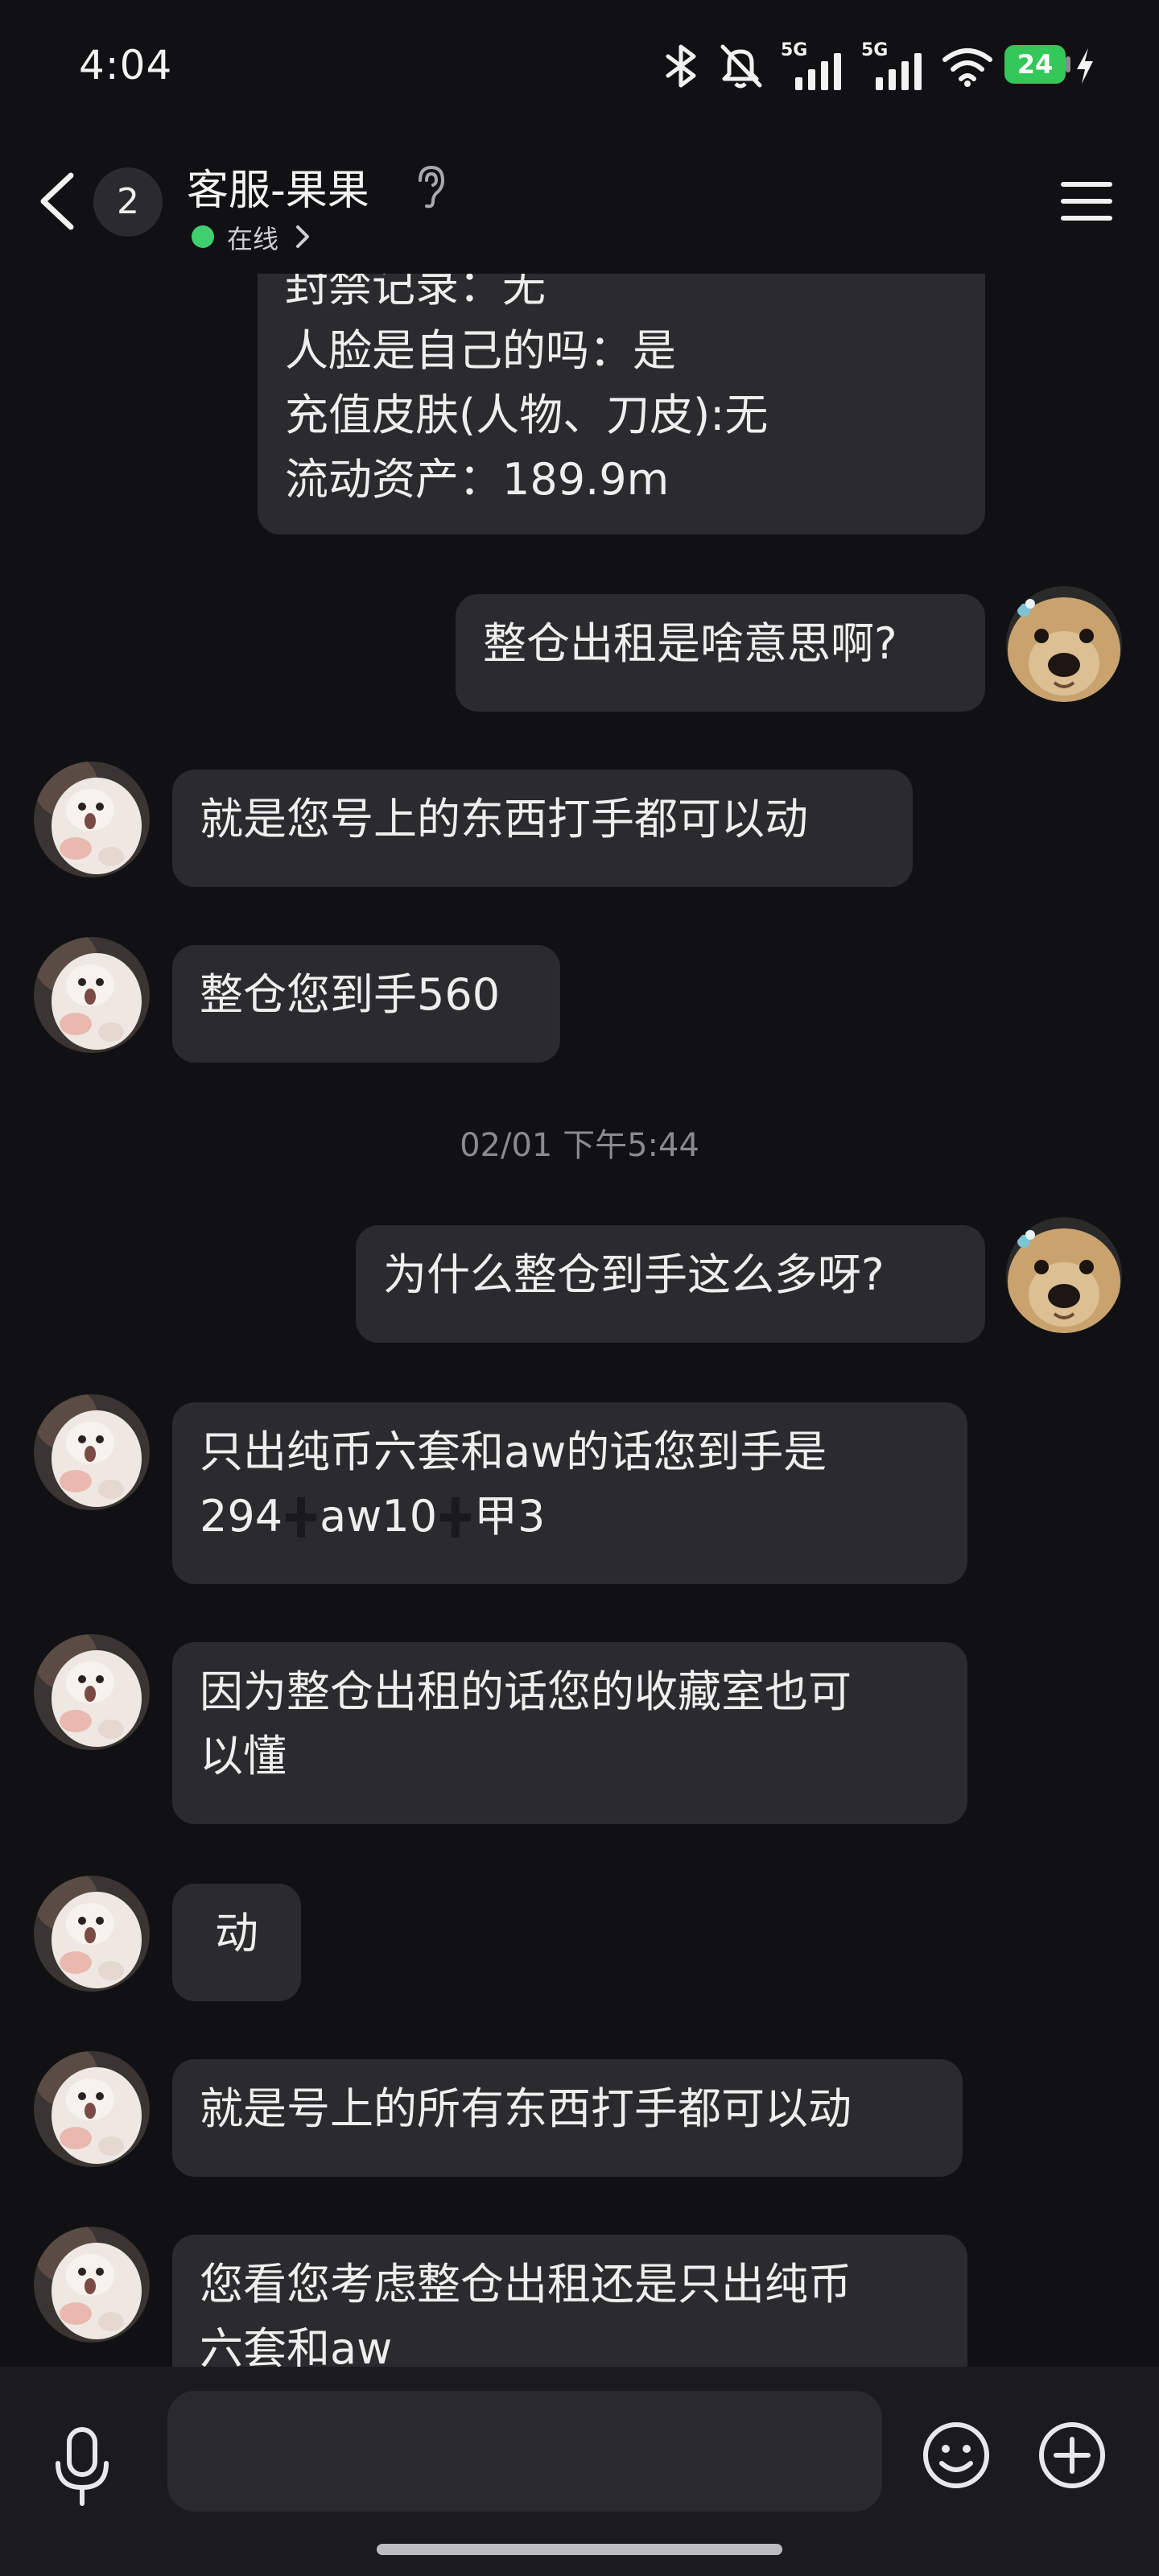 This screenshot has height=2576, width=1159. Describe the element at coordinates (690, 643) in the screenshot. I see `message-text: 整仓出租是啥意思啊?` at that location.